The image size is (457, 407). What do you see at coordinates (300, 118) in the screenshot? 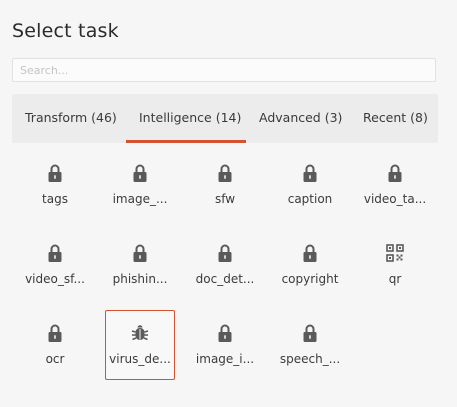
I see `tab-advanced: Advanced (3)` at bounding box center [300, 118].